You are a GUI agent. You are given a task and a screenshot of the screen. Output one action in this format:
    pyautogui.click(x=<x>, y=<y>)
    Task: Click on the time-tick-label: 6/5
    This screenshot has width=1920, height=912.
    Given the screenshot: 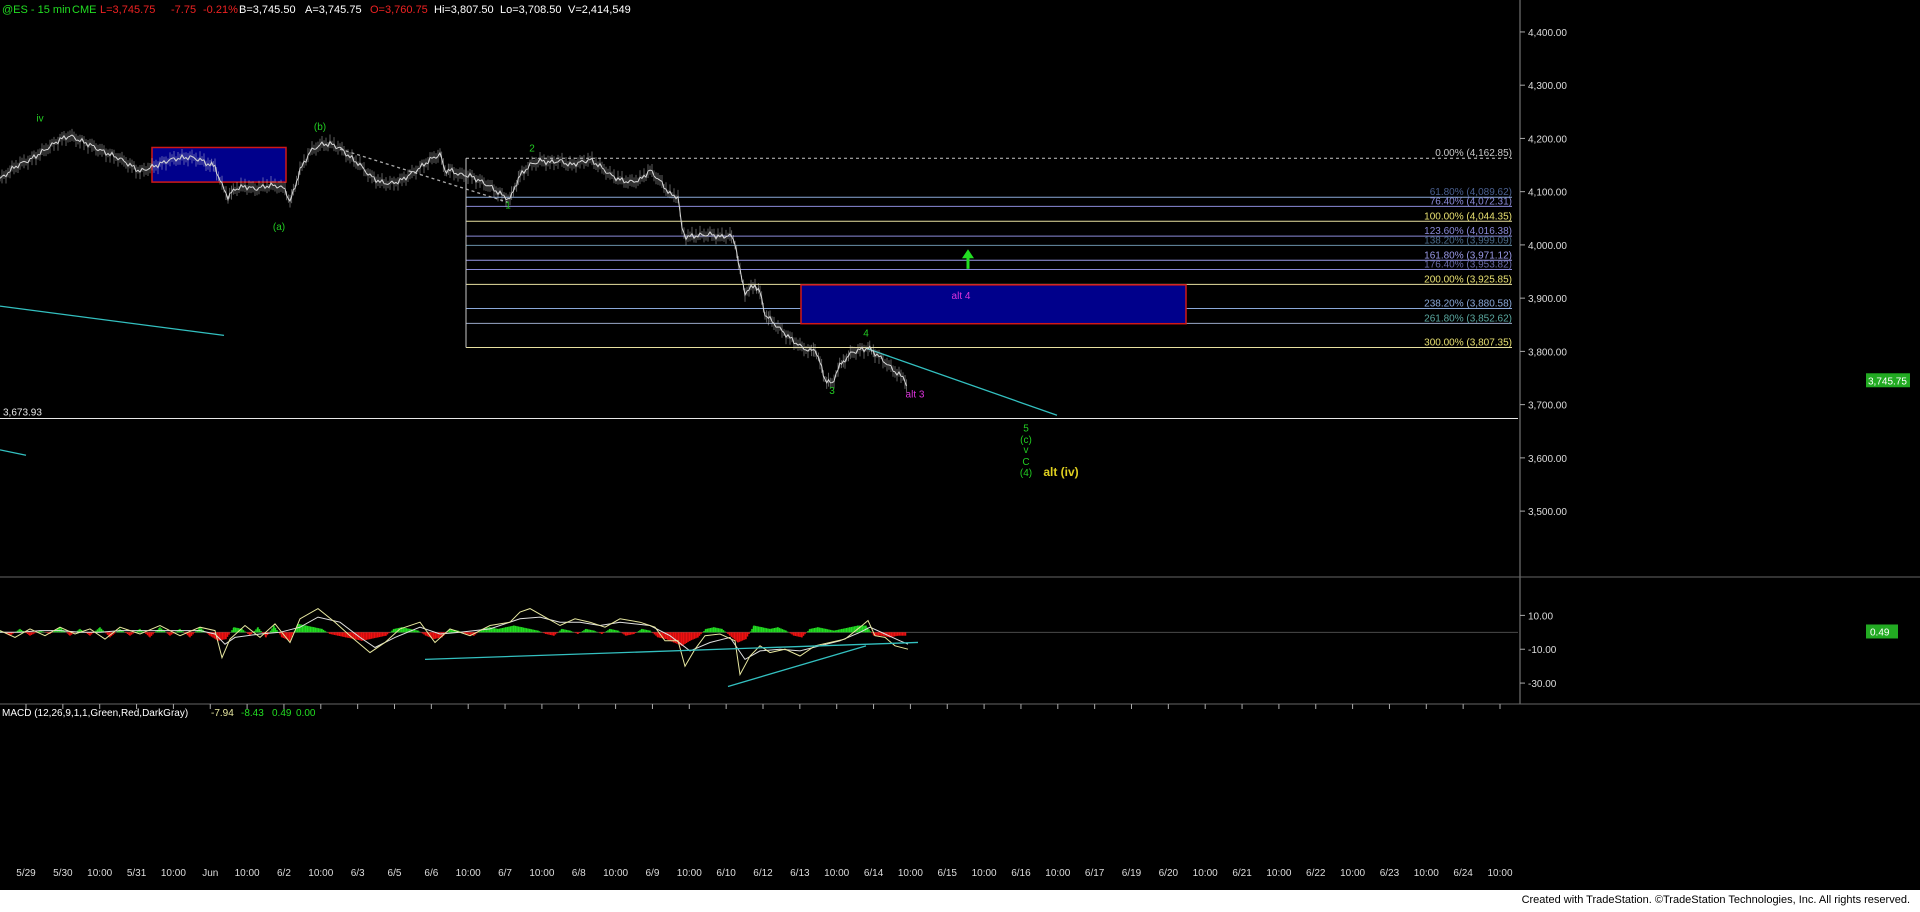 What is the action you would take?
    pyautogui.click(x=395, y=873)
    